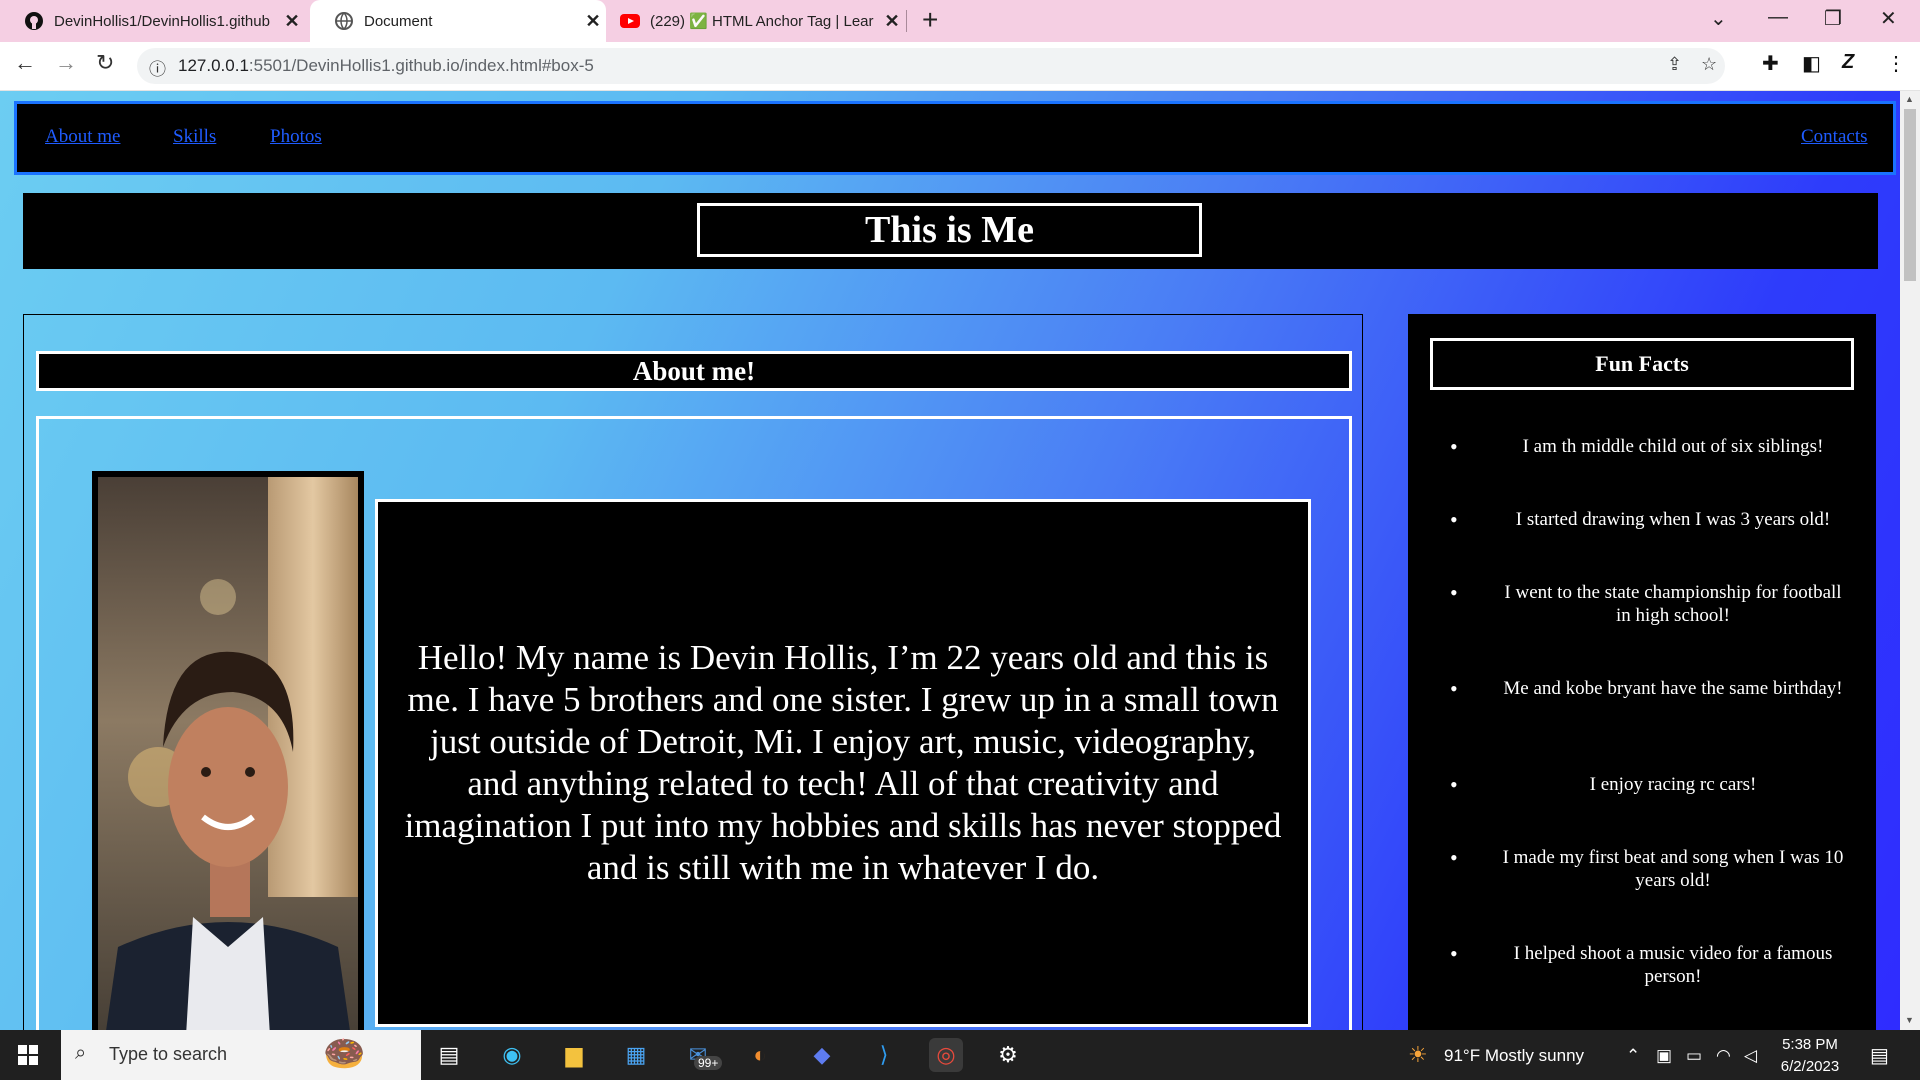 Image resolution: width=1920 pixels, height=1080 pixels. I want to click on page-title: This is Me, so click(949, 230).